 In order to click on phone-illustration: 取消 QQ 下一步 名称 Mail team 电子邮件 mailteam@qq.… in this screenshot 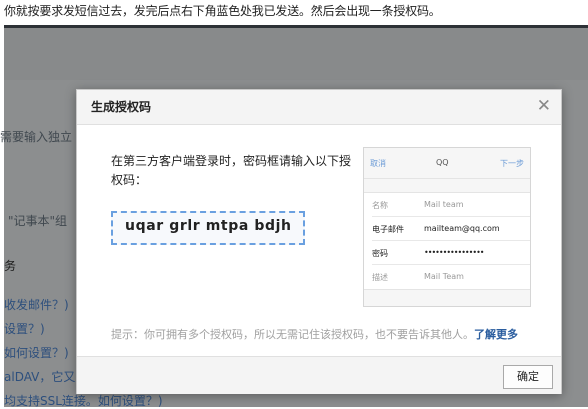, I will do `click(447, 227)`.